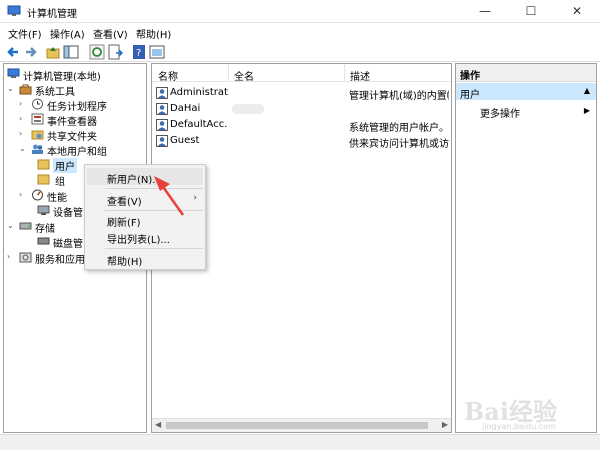  Describe the element at coordinates (300, 442) in the screenshot. I see `status-bar` at that location.